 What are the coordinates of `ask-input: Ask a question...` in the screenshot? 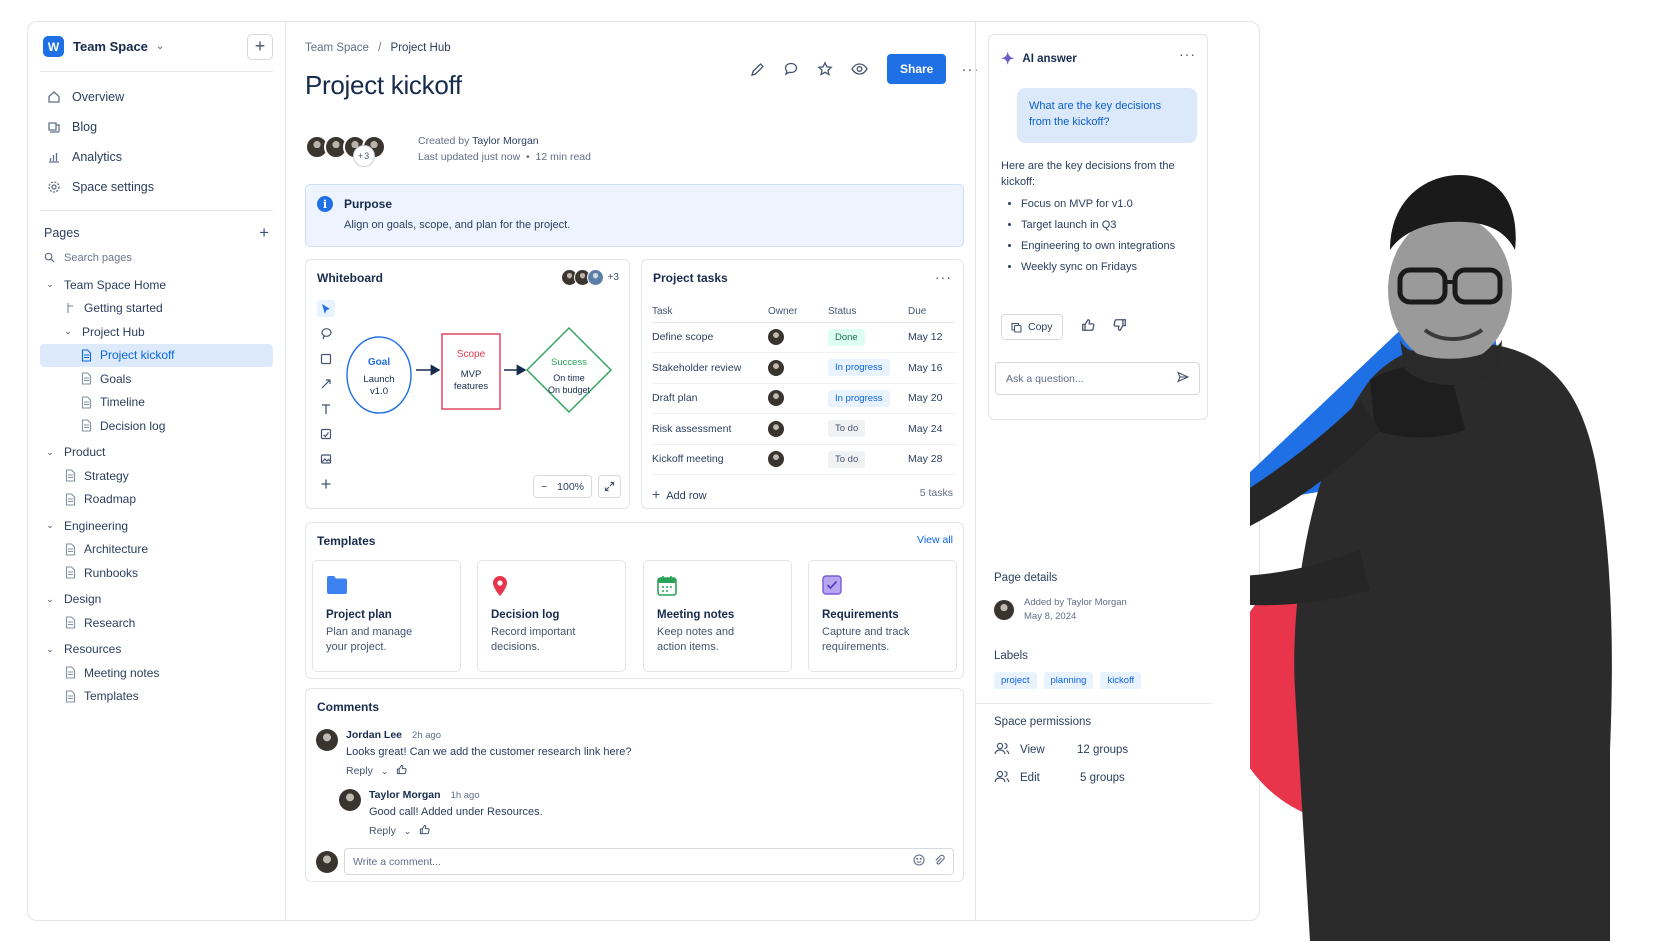 It's located at (1097, 378).